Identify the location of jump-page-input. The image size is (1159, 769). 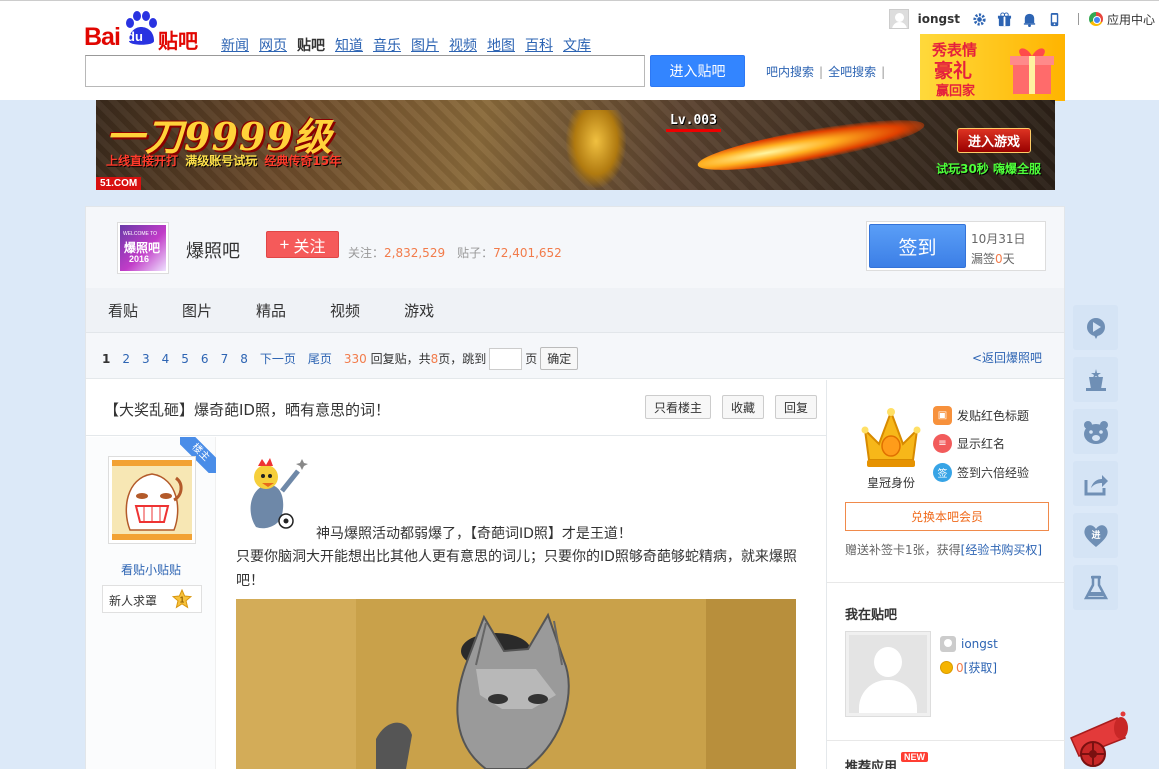
(506, 358).